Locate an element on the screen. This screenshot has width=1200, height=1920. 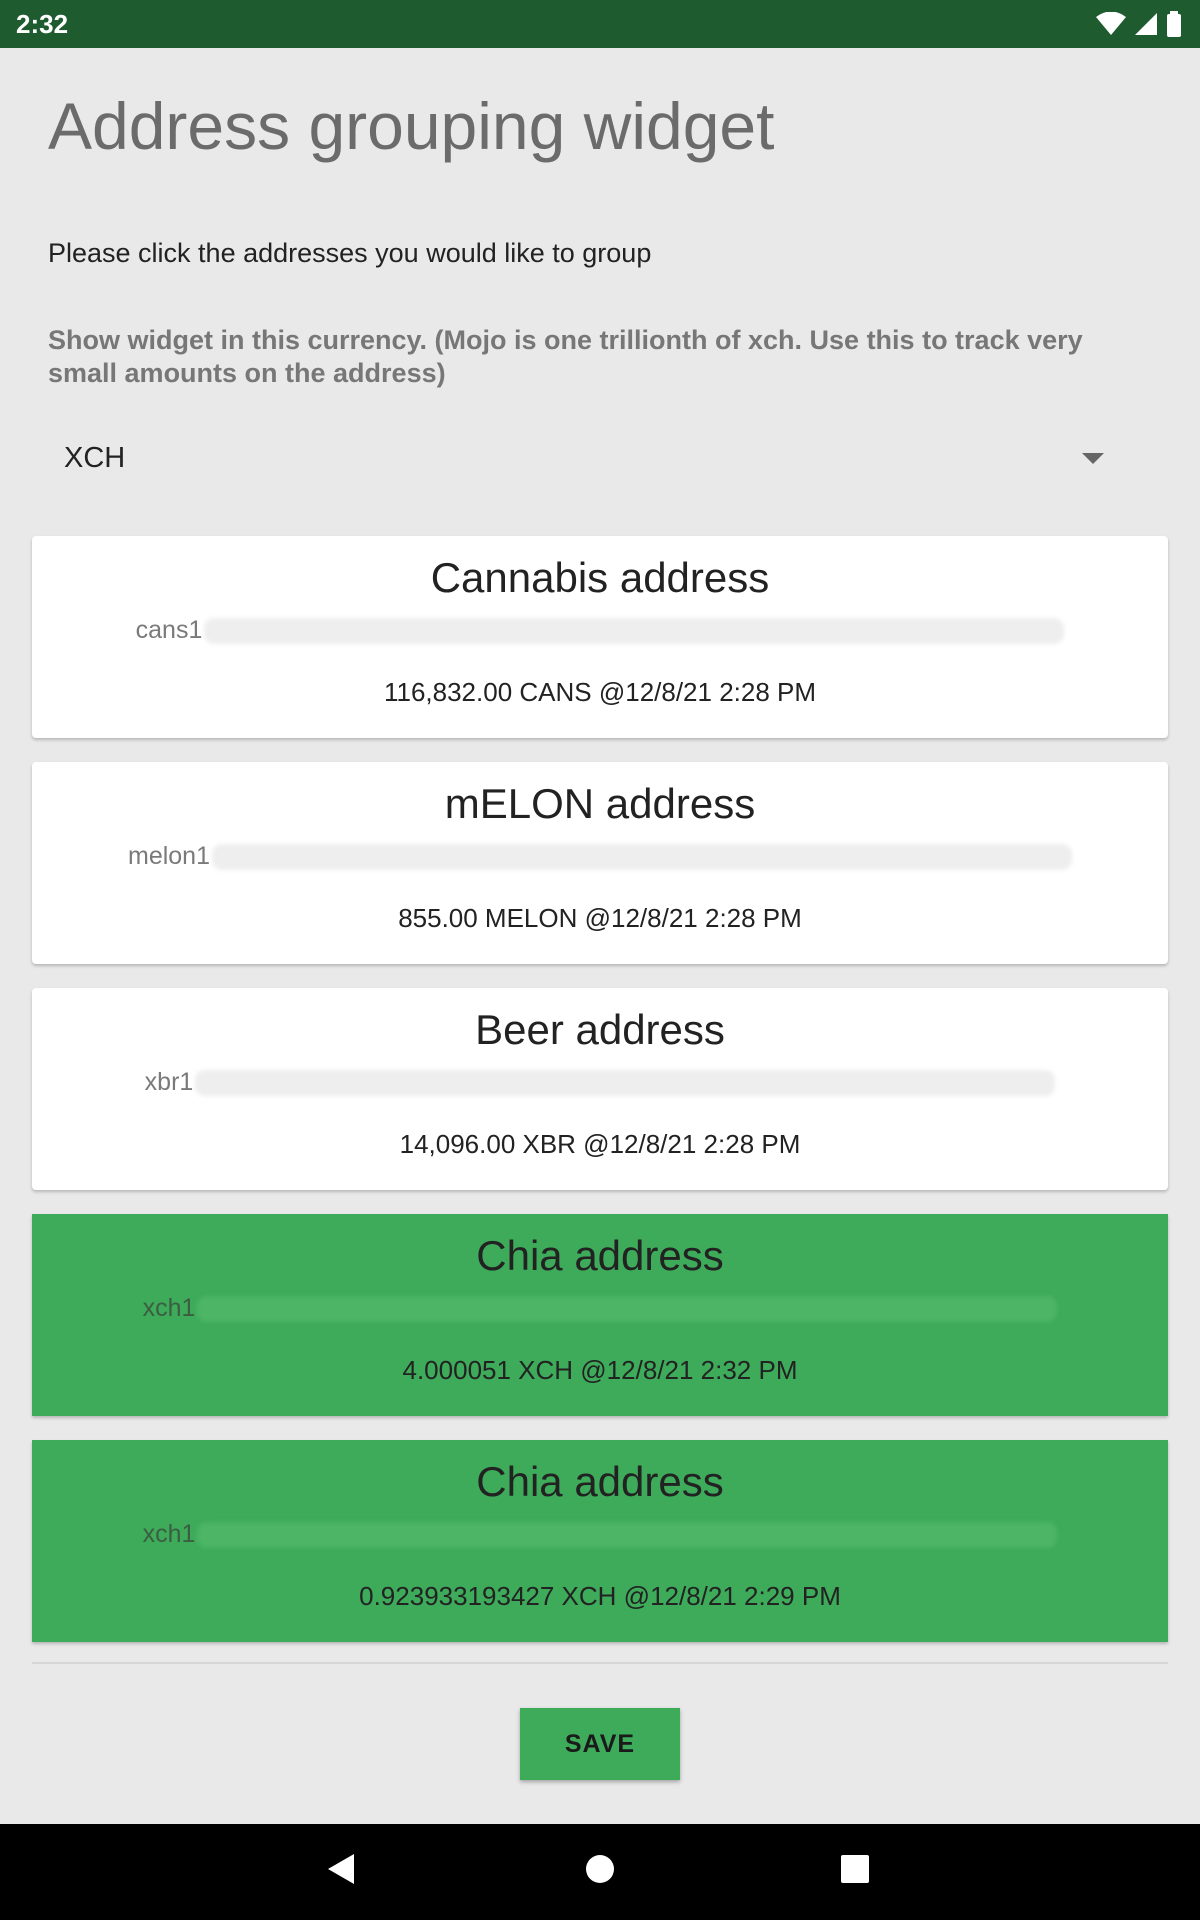
status-bar: 2:32 is located at coordinates (600, 24).